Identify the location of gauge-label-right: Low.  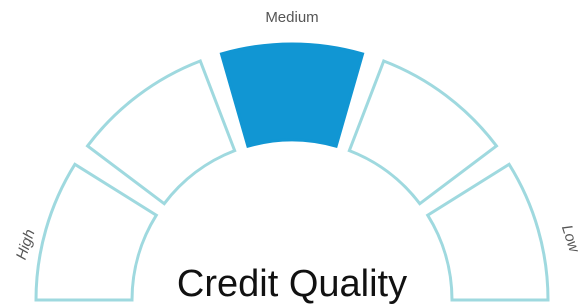
(569, 239).